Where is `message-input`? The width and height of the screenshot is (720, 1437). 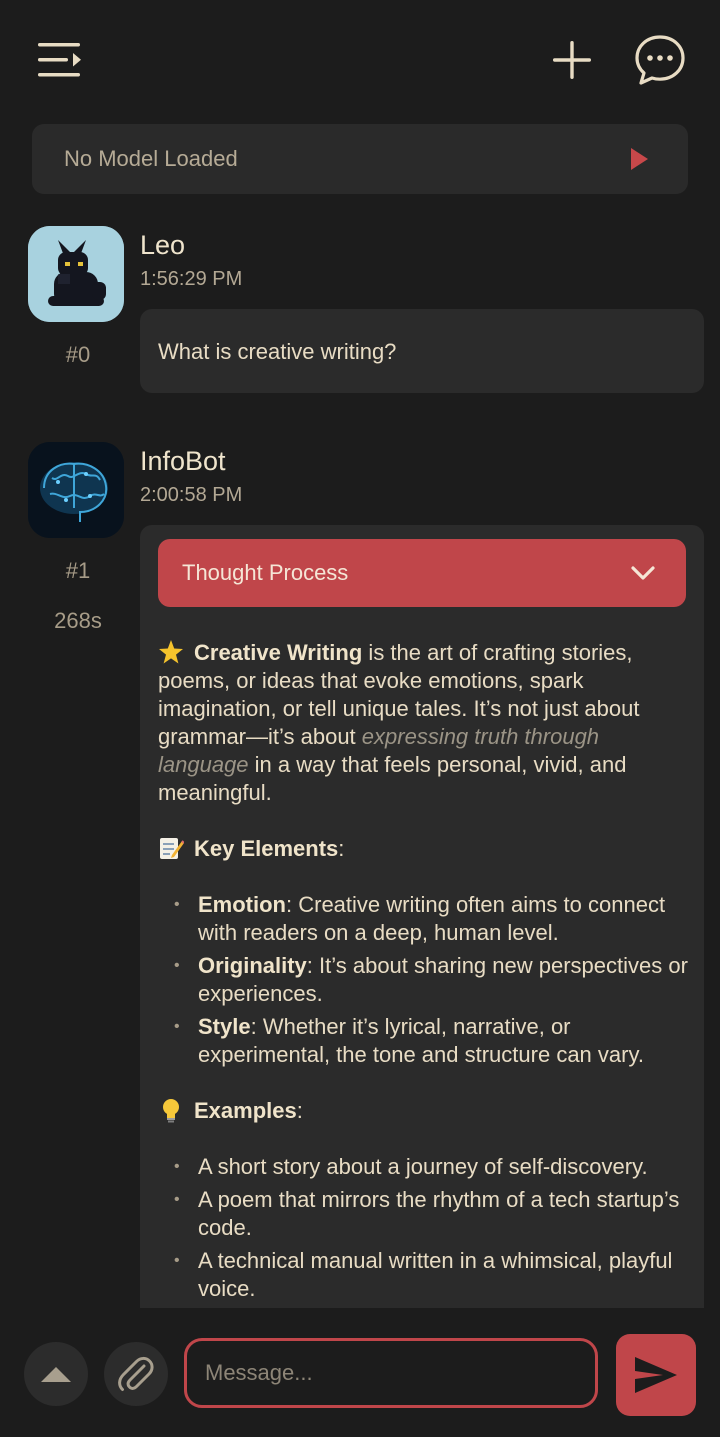 message-input is located at coordinates (391, 1373).